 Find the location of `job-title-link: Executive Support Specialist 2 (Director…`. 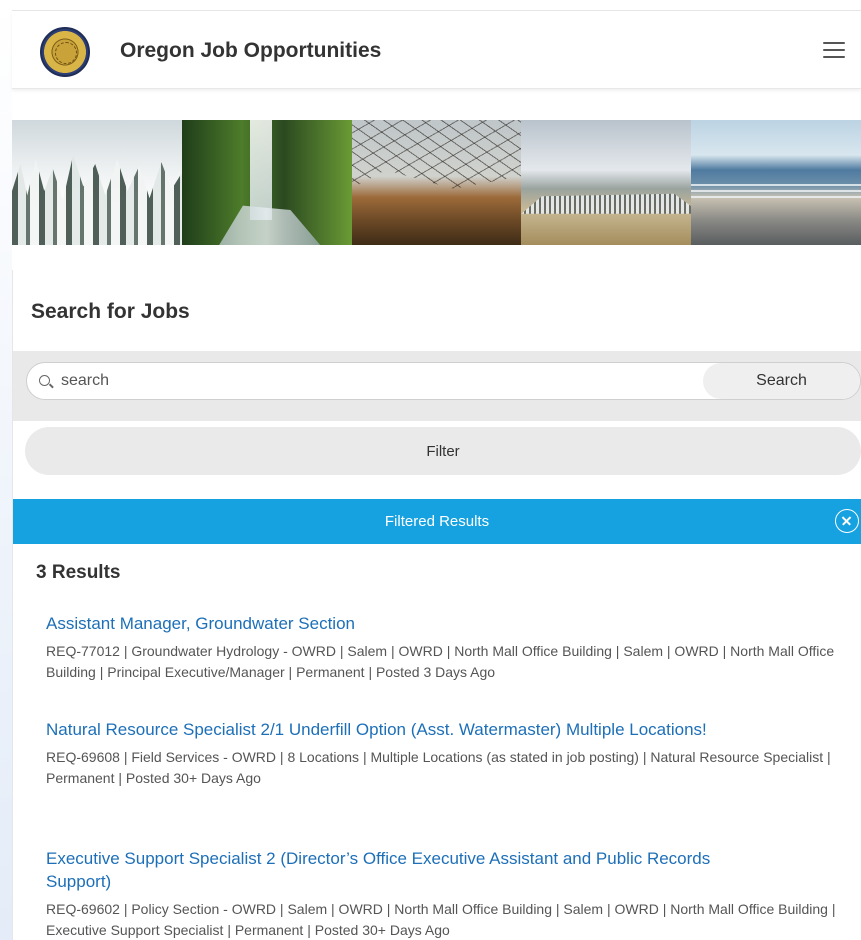

job-title-link: Executive Support Specialist 2 (Director… is located at coordinates (396, 870).